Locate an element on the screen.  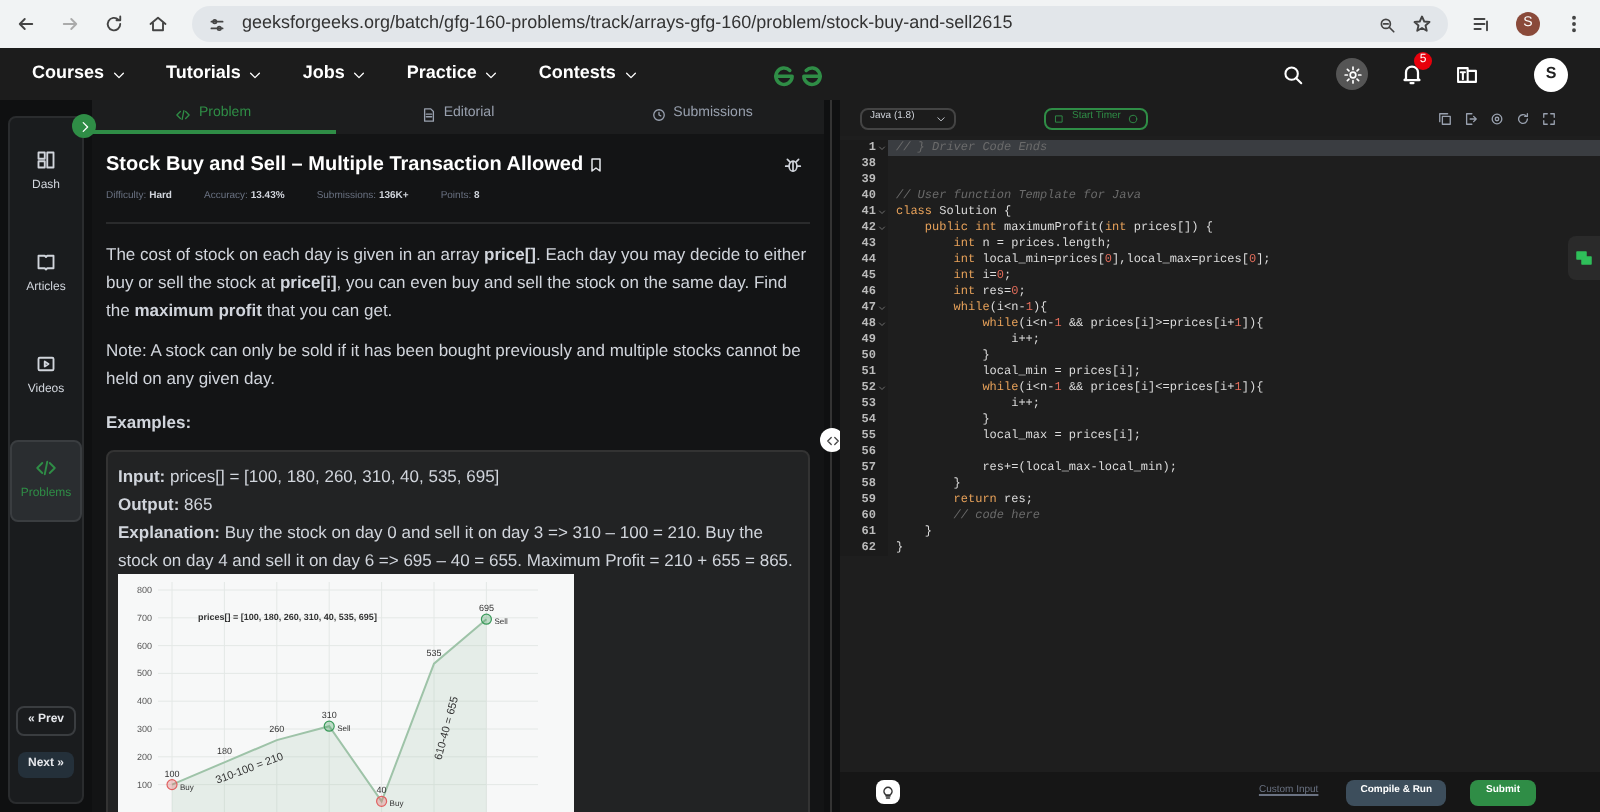
theme-toggle is located at coordinates (1352, 74).